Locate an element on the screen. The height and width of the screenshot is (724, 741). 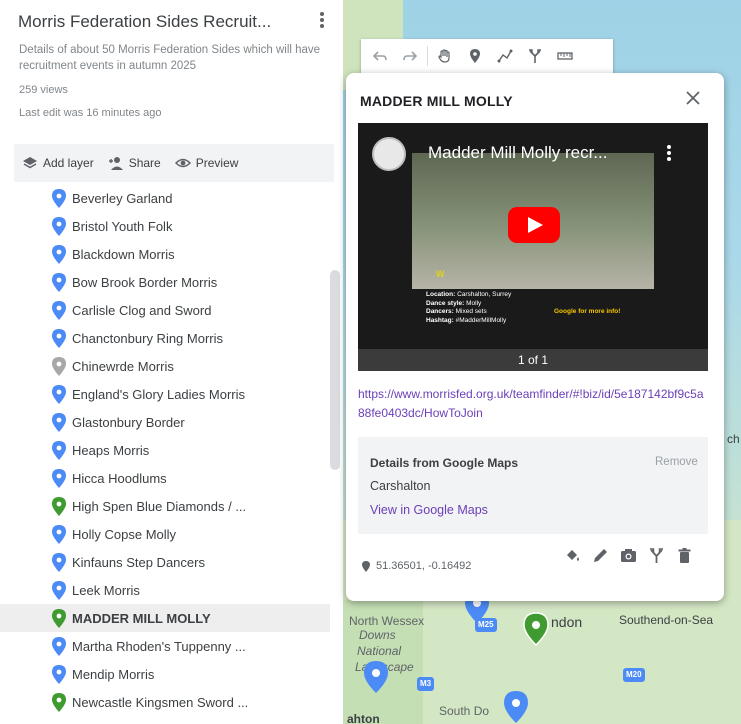
view-count: 259 views is located at coordinates (43, 90).